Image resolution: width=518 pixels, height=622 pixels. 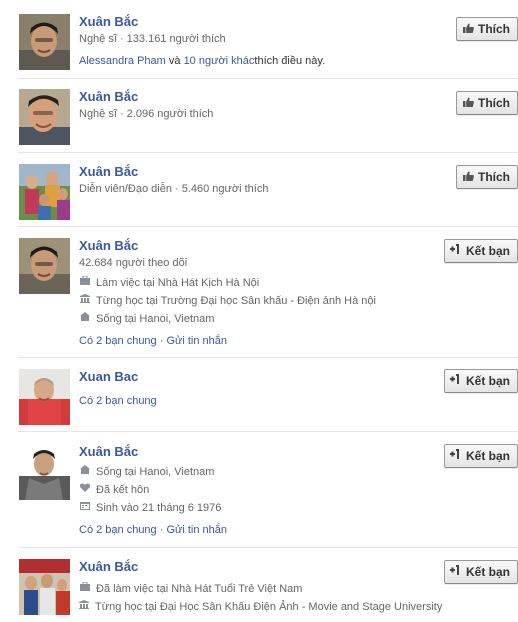 I want to click on mutual-friends-row: Có 2 bạn chung, so click(x=258, y=401).